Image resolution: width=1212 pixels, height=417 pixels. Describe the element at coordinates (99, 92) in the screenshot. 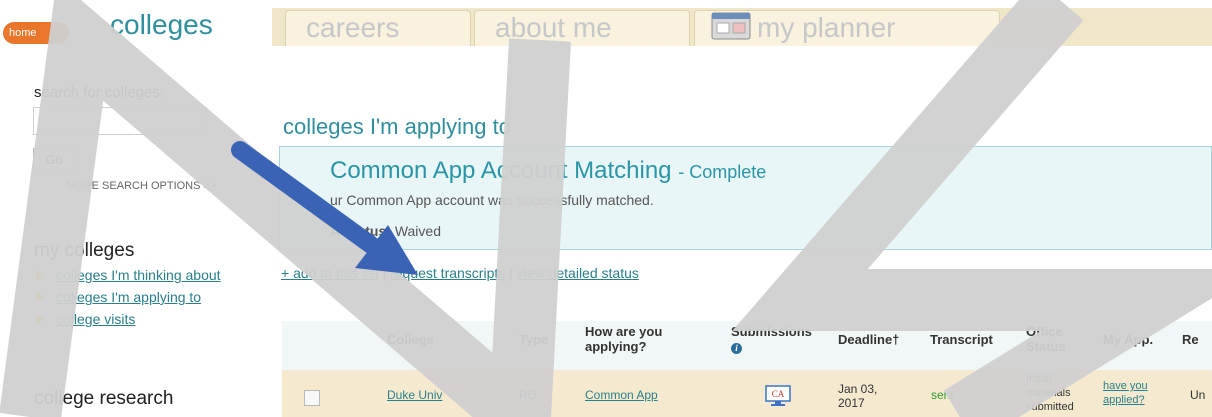

I see `search-heading: search for colleges:` at that location.